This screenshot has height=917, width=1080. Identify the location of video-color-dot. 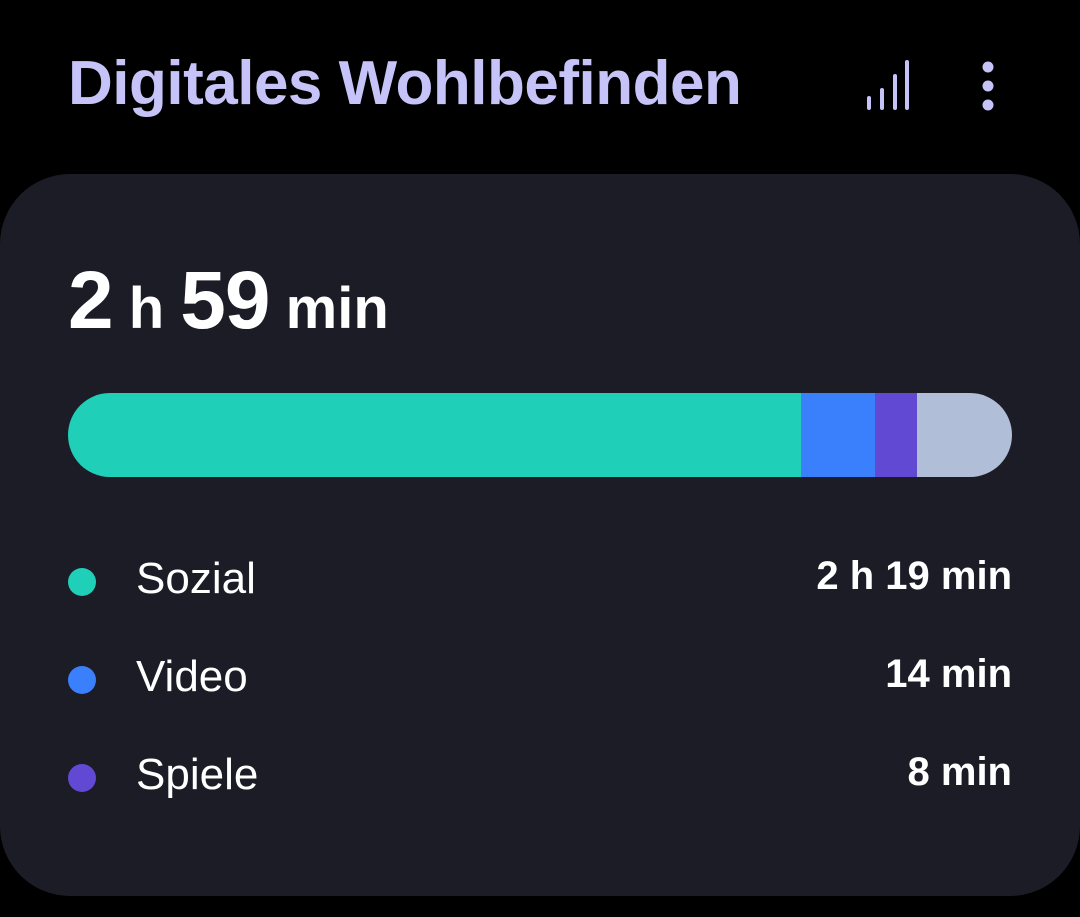
(82, 680).